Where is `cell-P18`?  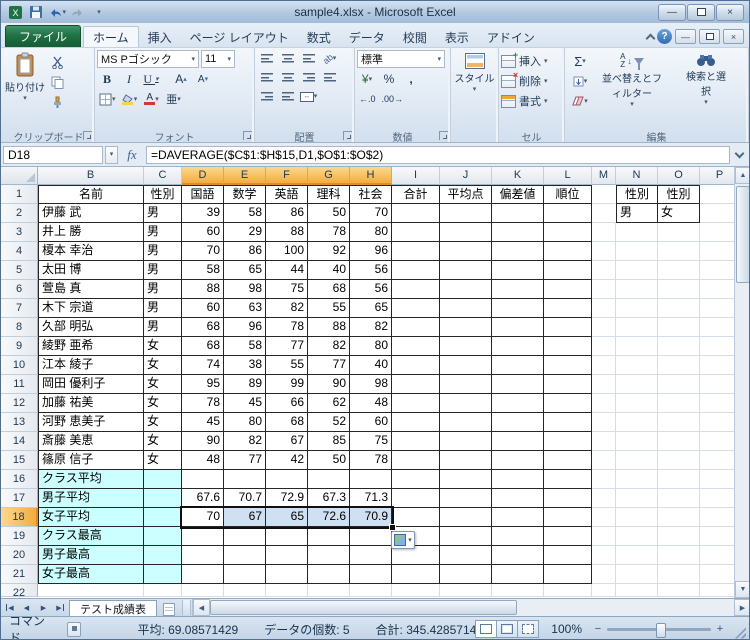 cell-P18 is located at coordinates (717, 517).